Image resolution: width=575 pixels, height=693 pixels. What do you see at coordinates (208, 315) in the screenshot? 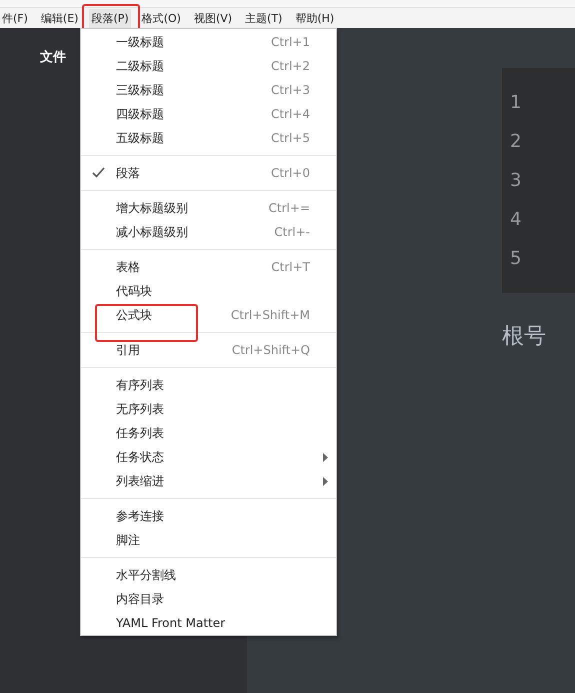
I see `menu-item: 公式块 Ctrl+Shift+M` at bounding box center [208, 315].